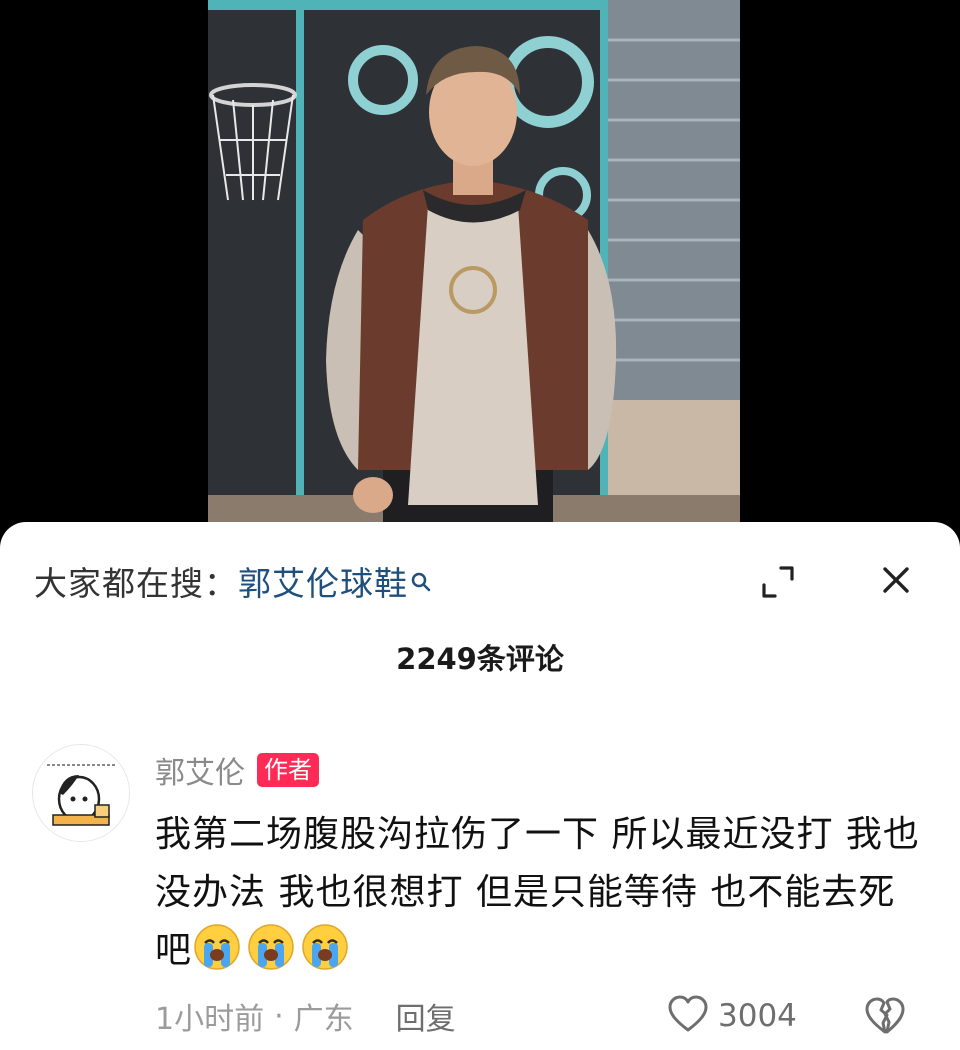 This screenshot has height=1050, width=960. What do you see at coordinates (323, 581) in the screenshot?
I see `search-suggestion-term: 郭艾伦球鞋` at bounding box center [323, 581].